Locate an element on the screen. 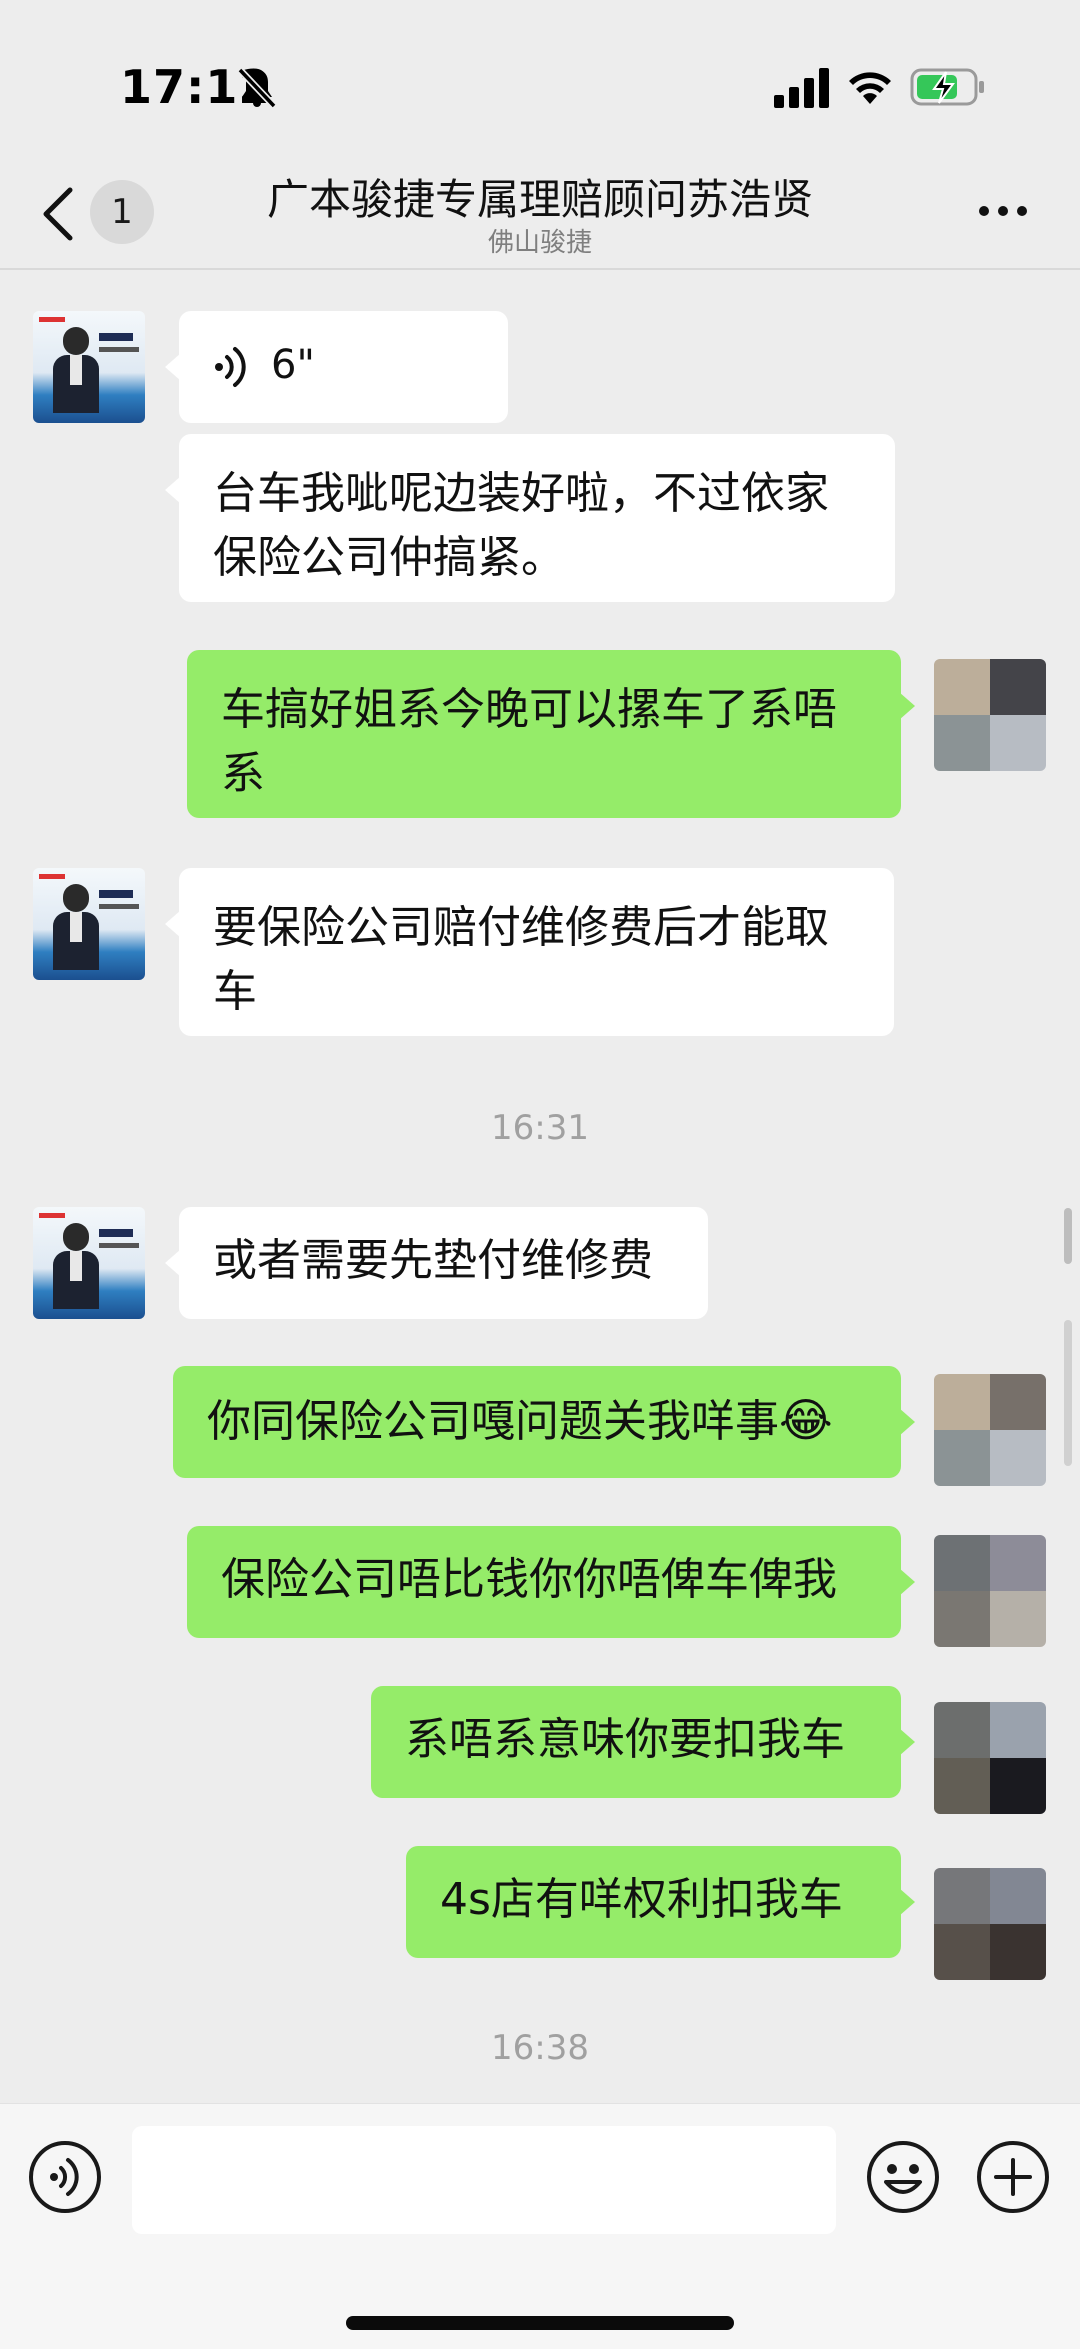 This screenshot has height=2349, width=1080. message-text-line: 台车我呲呢边装好啦，不过依家 is located at coordinates (521, 493).